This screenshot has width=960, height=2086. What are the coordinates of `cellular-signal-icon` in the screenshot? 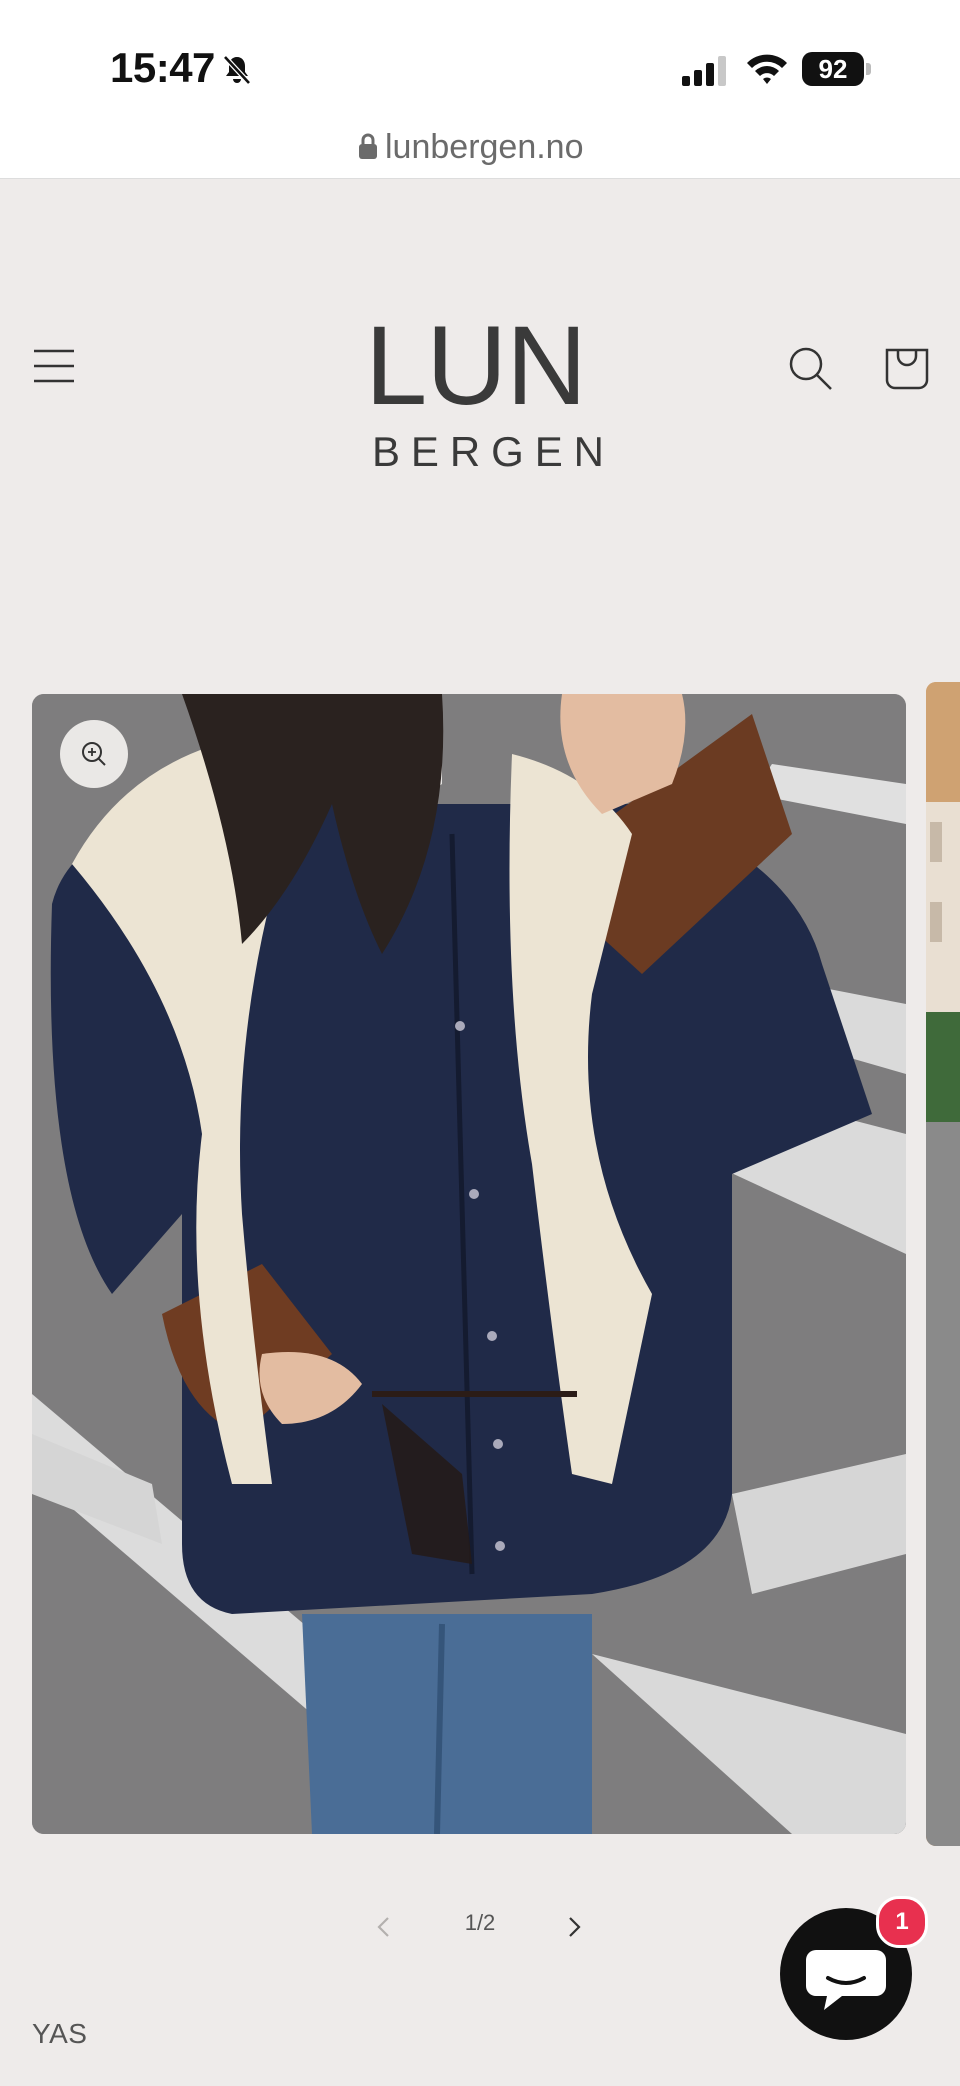 It's located at (704, 71).